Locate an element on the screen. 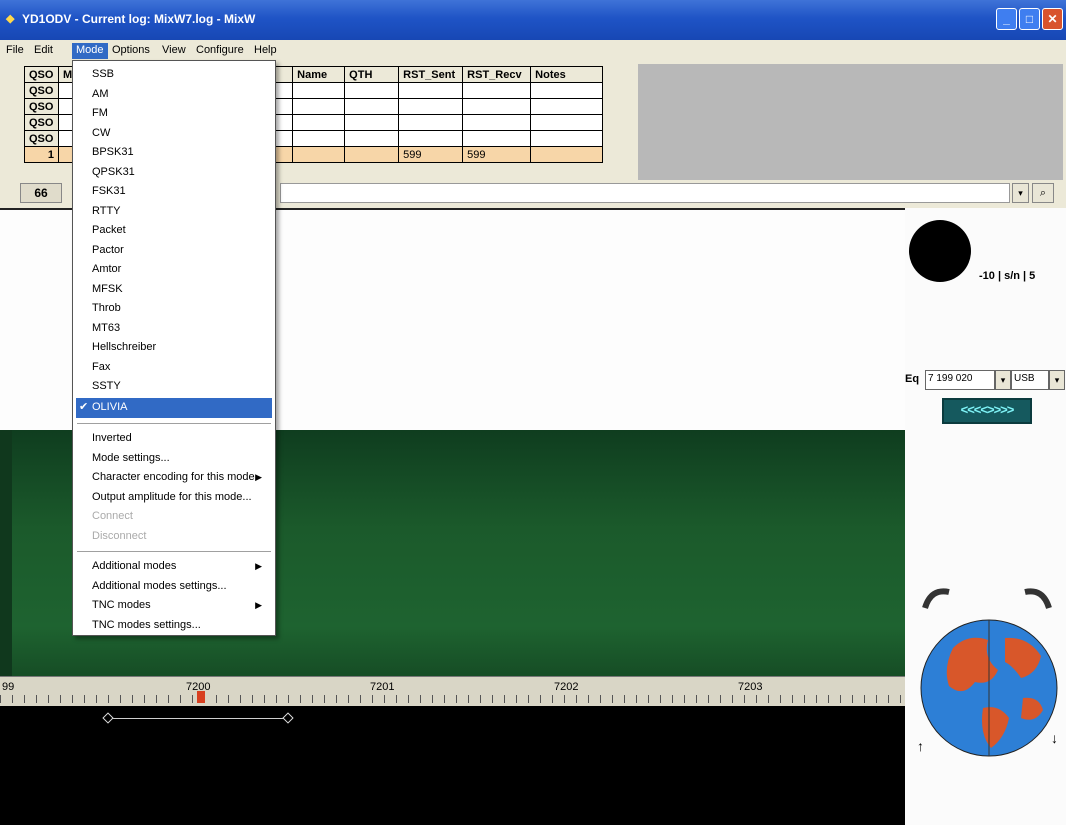 The width and height of the screenshot is (1066, 825). command-input is located at coordinates (645, 193).